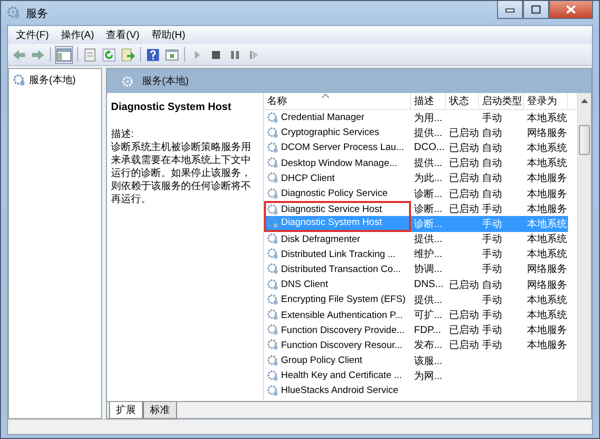 This screenshot has height=439, width=600. I want to click on menu-item: 帮助(H), so click(168, 35).